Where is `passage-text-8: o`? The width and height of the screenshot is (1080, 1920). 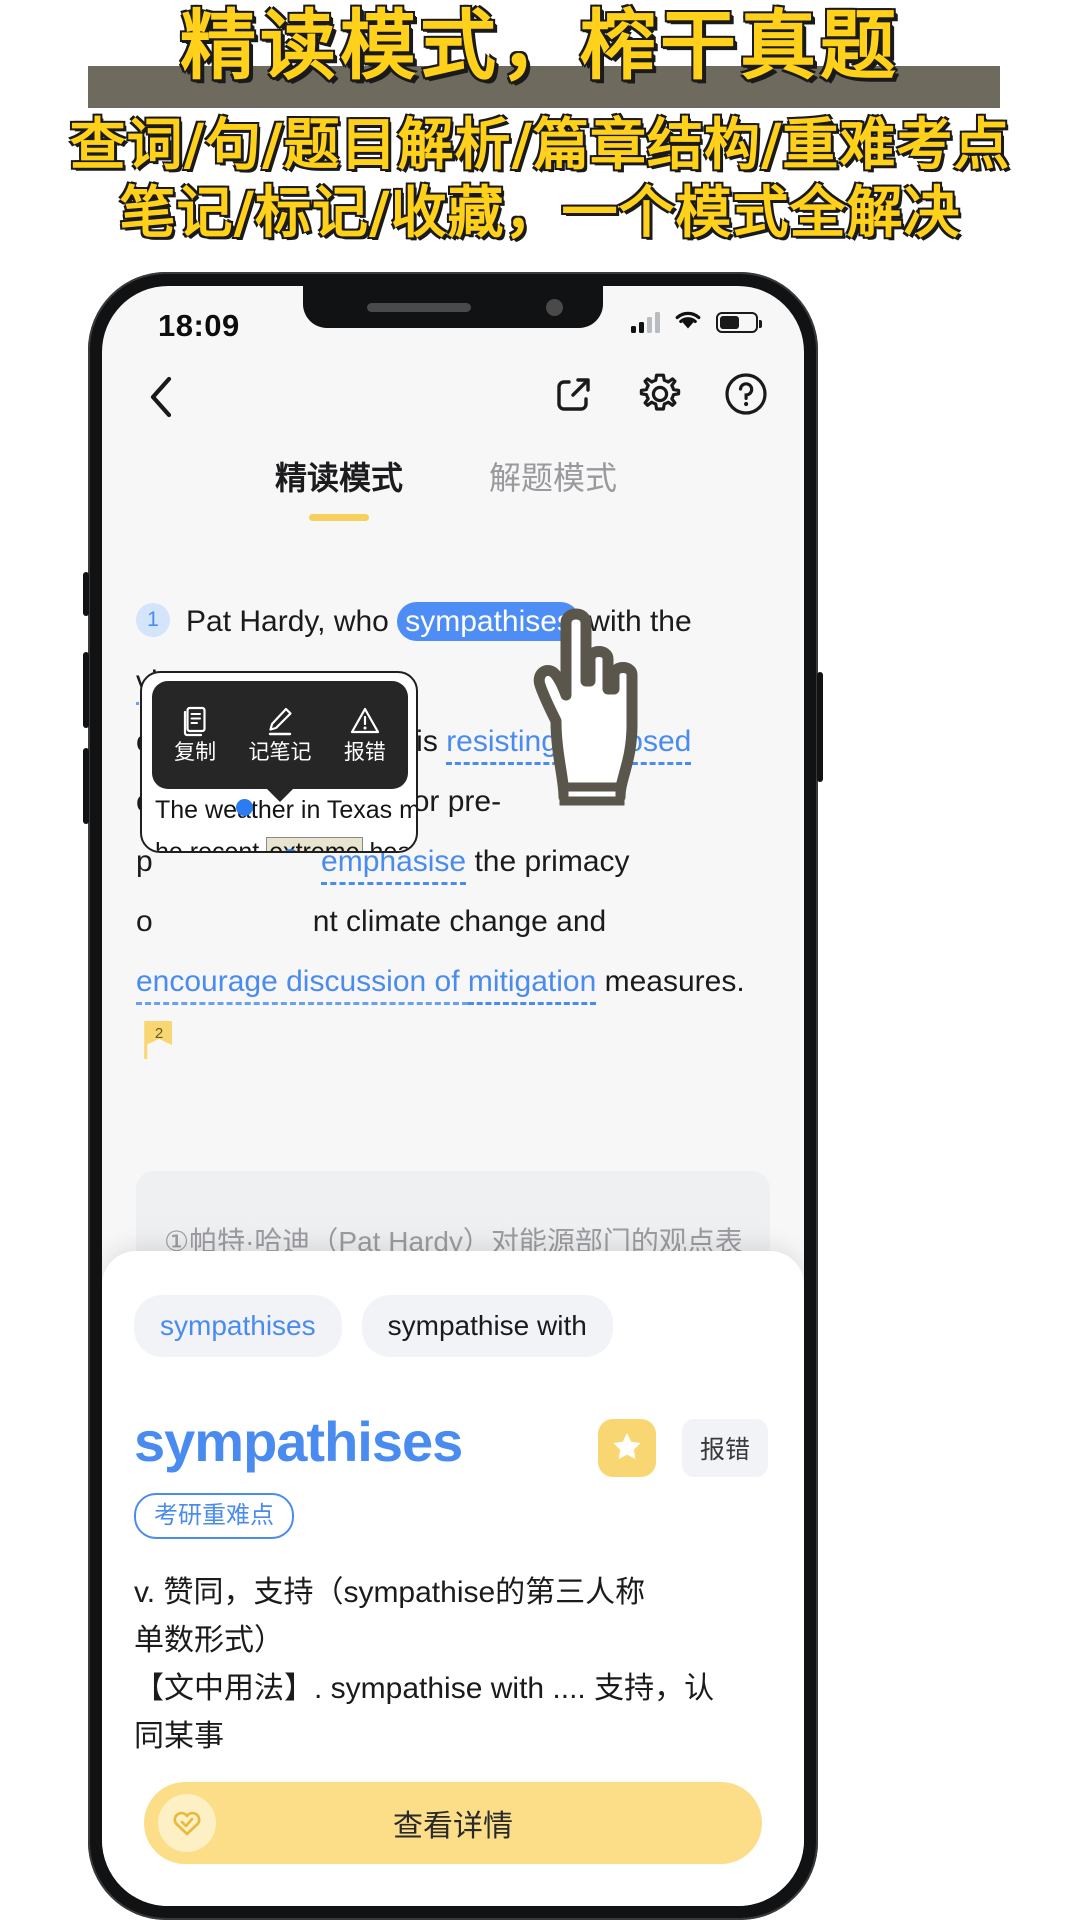
passage-text-8: o is located at coordinates (144, 921).